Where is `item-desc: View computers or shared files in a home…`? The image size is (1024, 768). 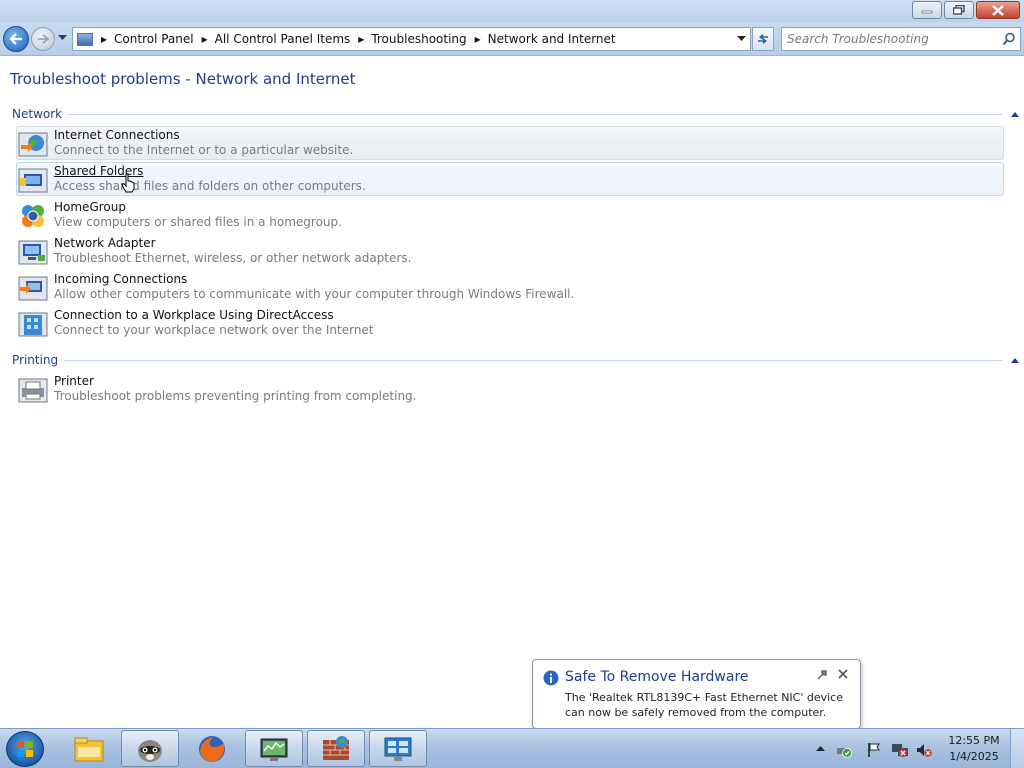
item-desc: View computers or shared files in a home… is located at coordinates (198, 222).